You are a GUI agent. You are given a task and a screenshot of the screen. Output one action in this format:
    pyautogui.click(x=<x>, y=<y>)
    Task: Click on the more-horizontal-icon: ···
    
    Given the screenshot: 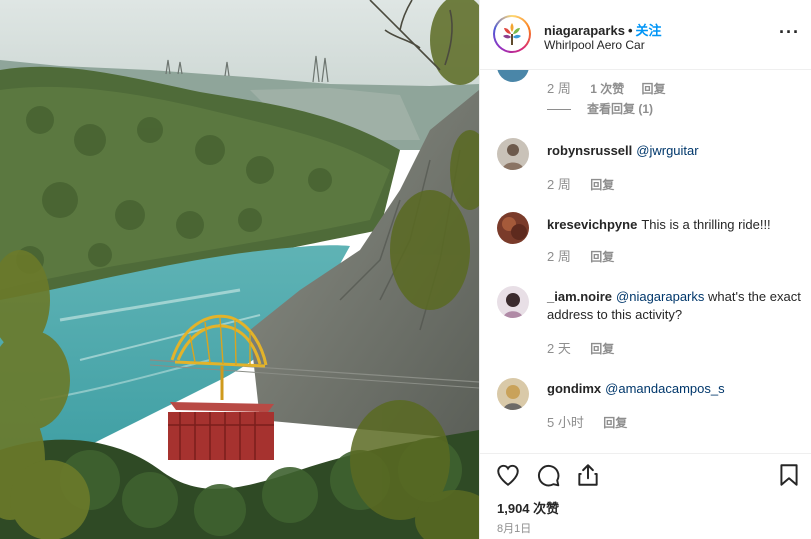 What is the action you would take?
    pyautogui.click(x=789, y=32)
    